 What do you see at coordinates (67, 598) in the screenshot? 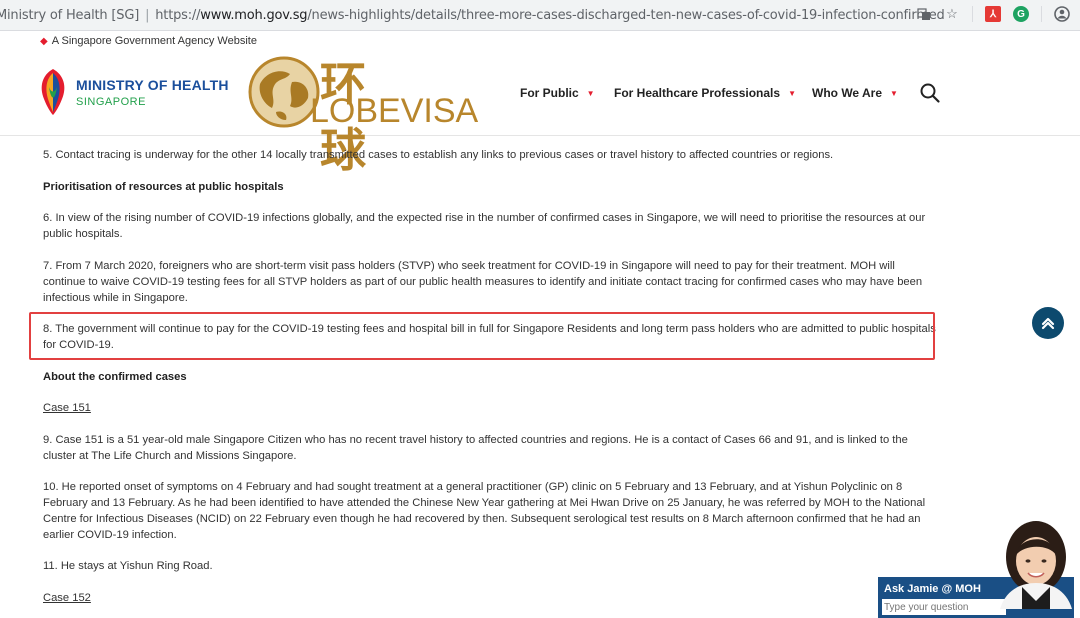
I see `case-152-link: Case 152` at bounding box center [67, 598].